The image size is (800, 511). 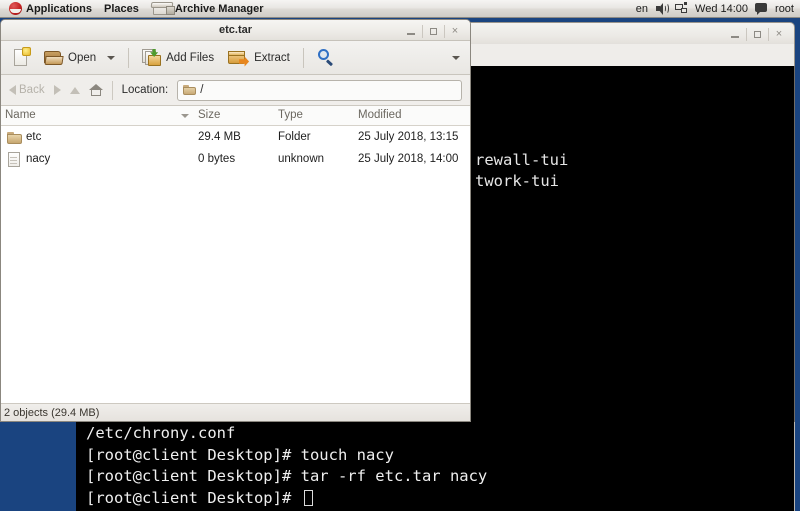 I want to click on terminal-line: /etc/chrony.conf, so click(x=161, y=433).